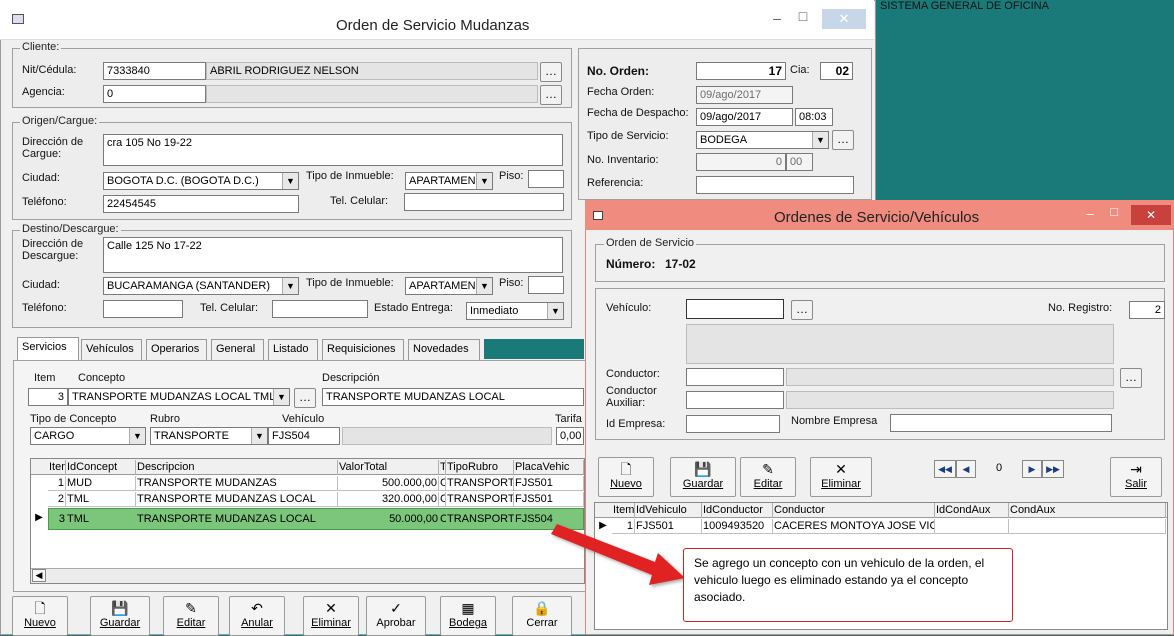  Describe the element at coordinates (257, 616) in the screenshot. I see `anular-button: ↶ Anular` at that location.